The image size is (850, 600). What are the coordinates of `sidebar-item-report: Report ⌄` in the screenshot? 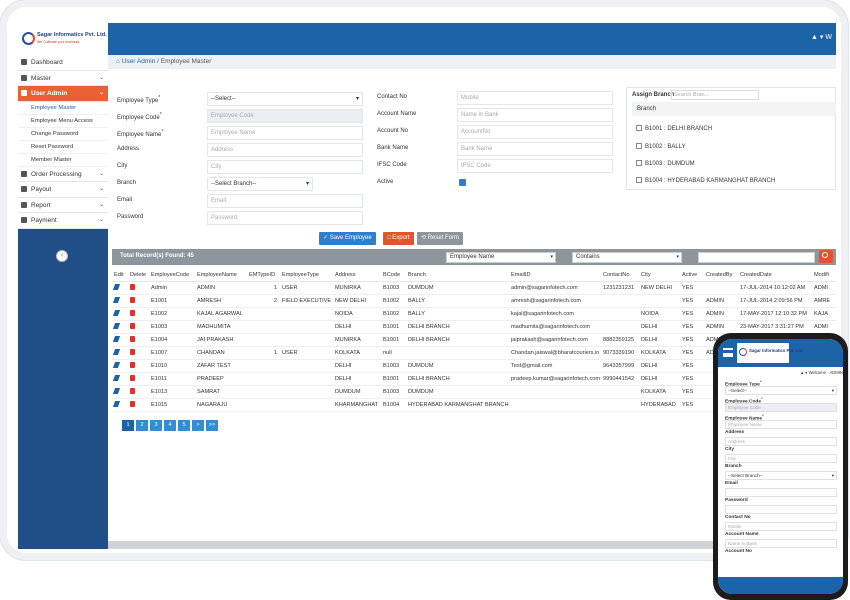 It's located at (63, 205).